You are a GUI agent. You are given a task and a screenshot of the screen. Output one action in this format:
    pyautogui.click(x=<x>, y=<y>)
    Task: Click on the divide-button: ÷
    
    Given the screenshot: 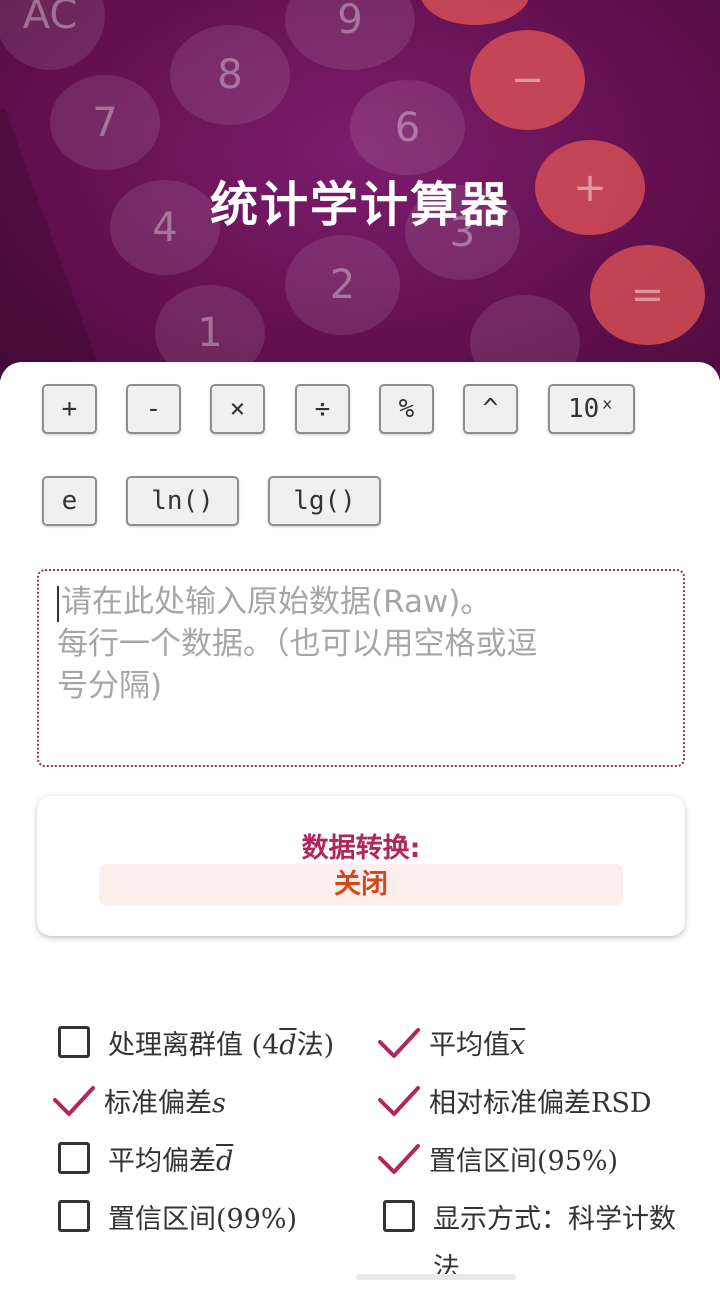 What is the action you would take?
    pyautogui.click(x=322, y=409)
    